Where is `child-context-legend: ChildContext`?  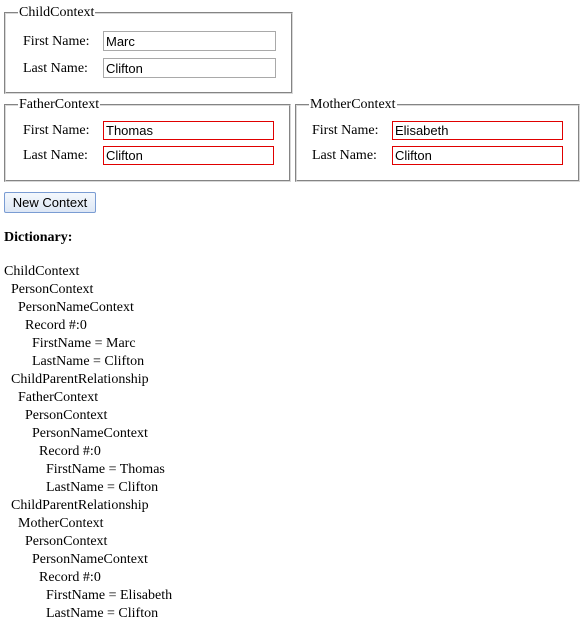 child-context-legend: ChildContext is located at coordinates (57, 13).